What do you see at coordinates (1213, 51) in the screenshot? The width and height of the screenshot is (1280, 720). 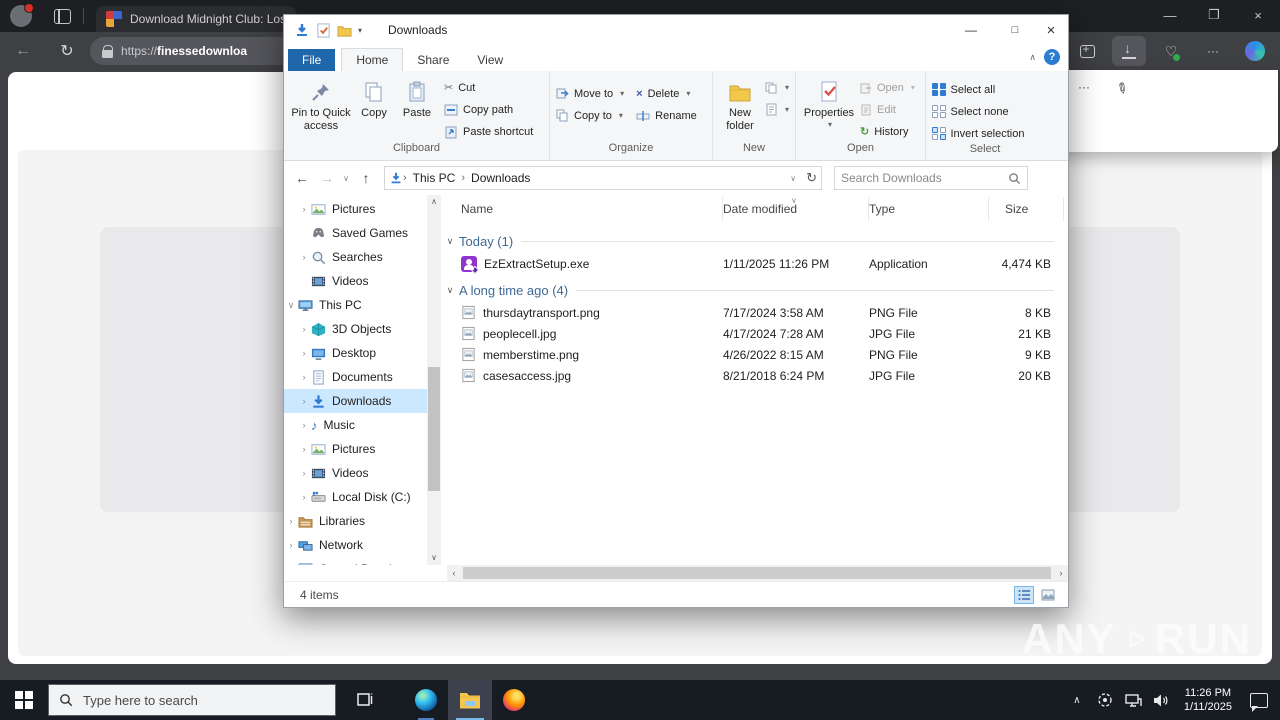 I see `browser-menu-icon: ···` at bounding box center [1213, 51].